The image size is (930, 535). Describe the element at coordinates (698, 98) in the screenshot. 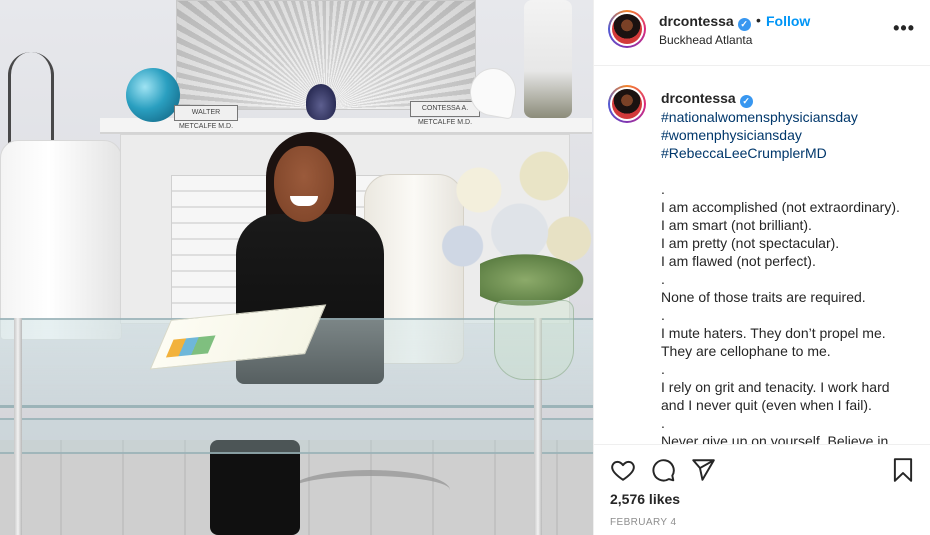

I see `caption-username: drcontessa` at that location.